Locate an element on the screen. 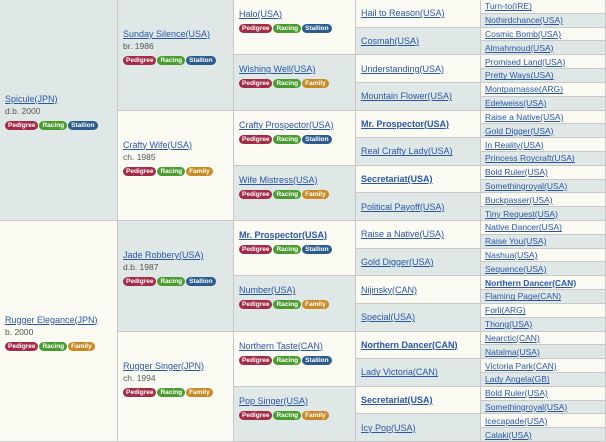 The width and height of the screenshot is (606, 442). horse-link-tiny-request-usa: Tiny Request(USA) is located at coordinates (521, 214).